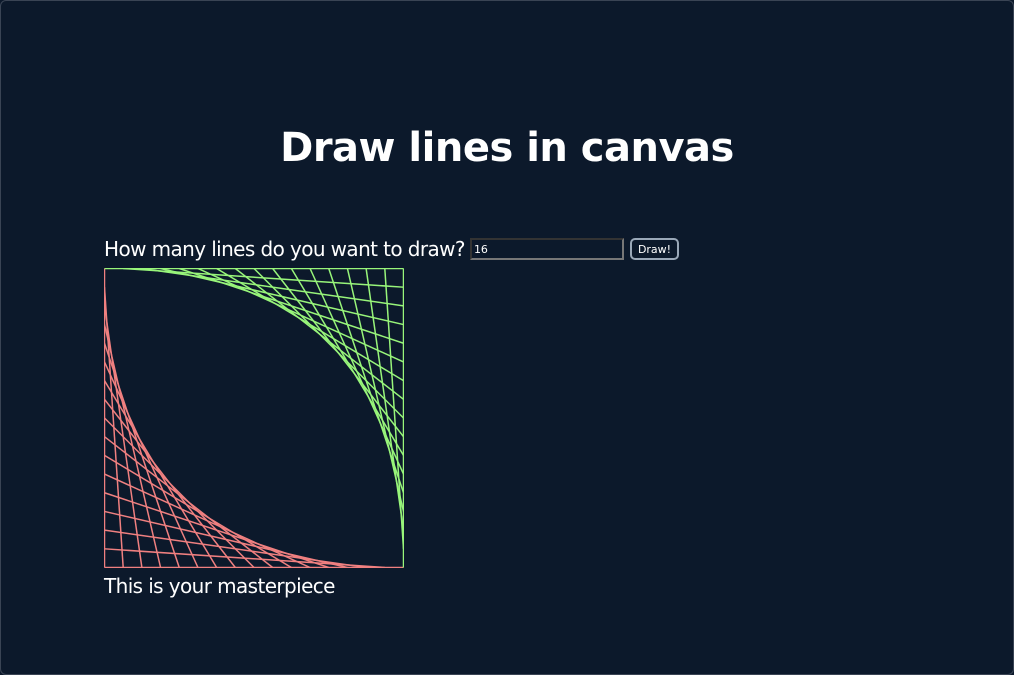  What do you see at coordinates (285, 249) in the screenshot?
I see `line-count-label: How many lines do you want to draw?` at bounding box center [285, 249].